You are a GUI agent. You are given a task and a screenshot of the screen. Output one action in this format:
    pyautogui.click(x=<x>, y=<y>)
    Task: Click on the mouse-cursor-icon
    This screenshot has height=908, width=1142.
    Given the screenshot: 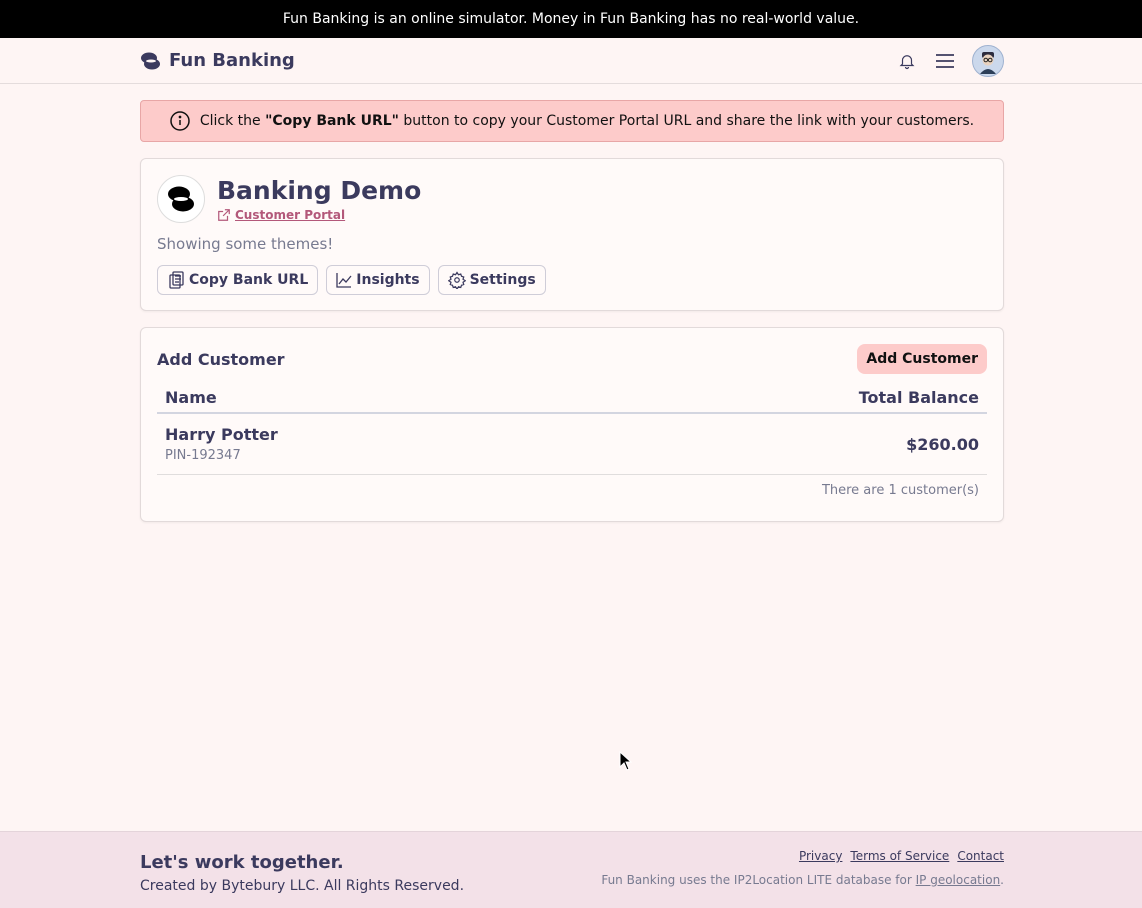 What is the action you would take?
    pyautogui.click(x=626, y=761)
    